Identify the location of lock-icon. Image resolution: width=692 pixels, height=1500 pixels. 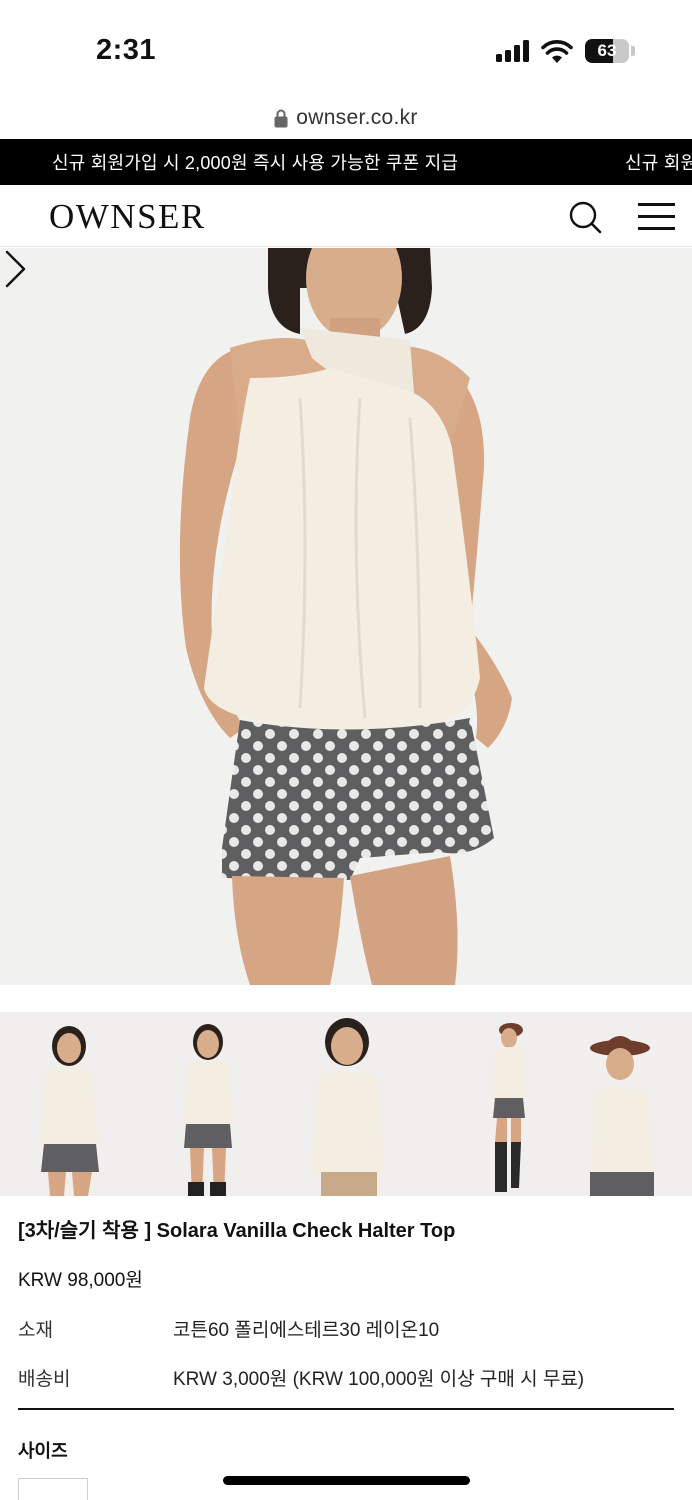
(281, 118).